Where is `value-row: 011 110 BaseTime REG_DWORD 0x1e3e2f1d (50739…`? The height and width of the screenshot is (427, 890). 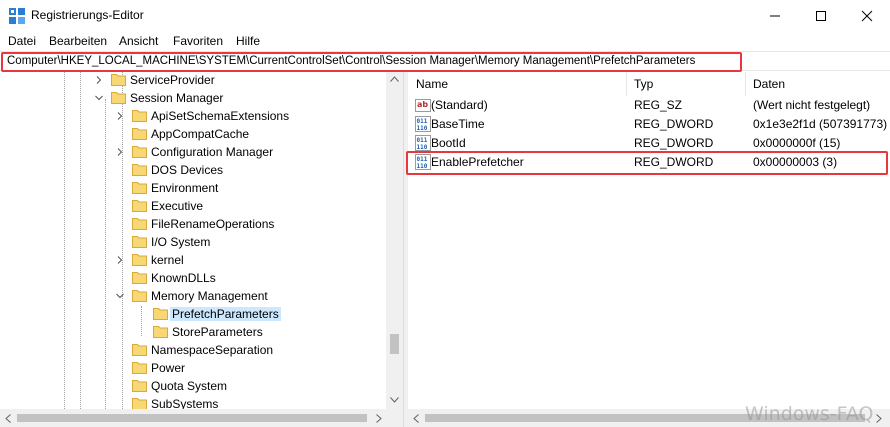 value-row: 011 110 BaseTime REG_DWORD 0x1e3e2f1d (50739… is located at coordinates (649, 124).